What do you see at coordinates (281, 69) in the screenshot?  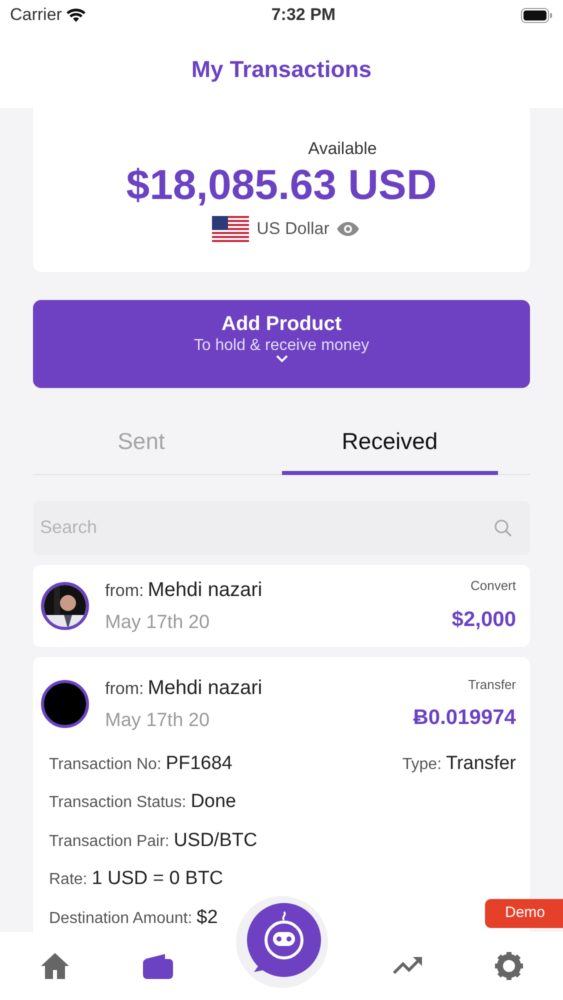 I see `page-title: My Transactions` at bounding box center [281, 69].